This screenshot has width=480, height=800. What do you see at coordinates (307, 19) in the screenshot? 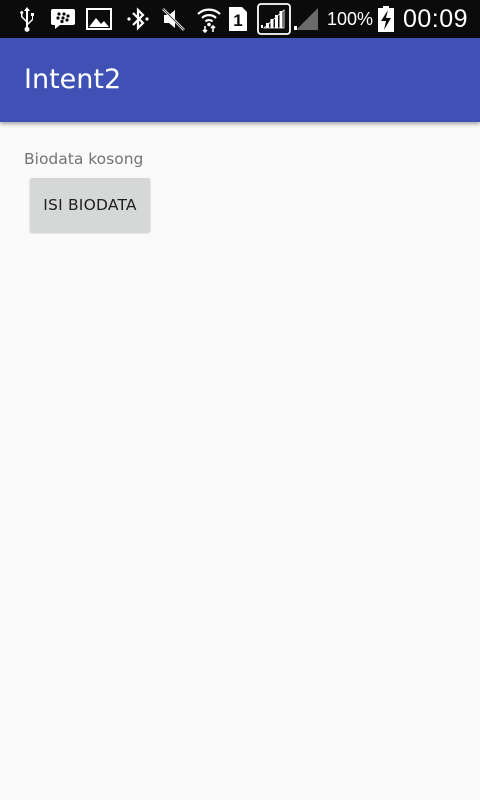
I see `signal-empty-icon` at bounding box center [307, 19].